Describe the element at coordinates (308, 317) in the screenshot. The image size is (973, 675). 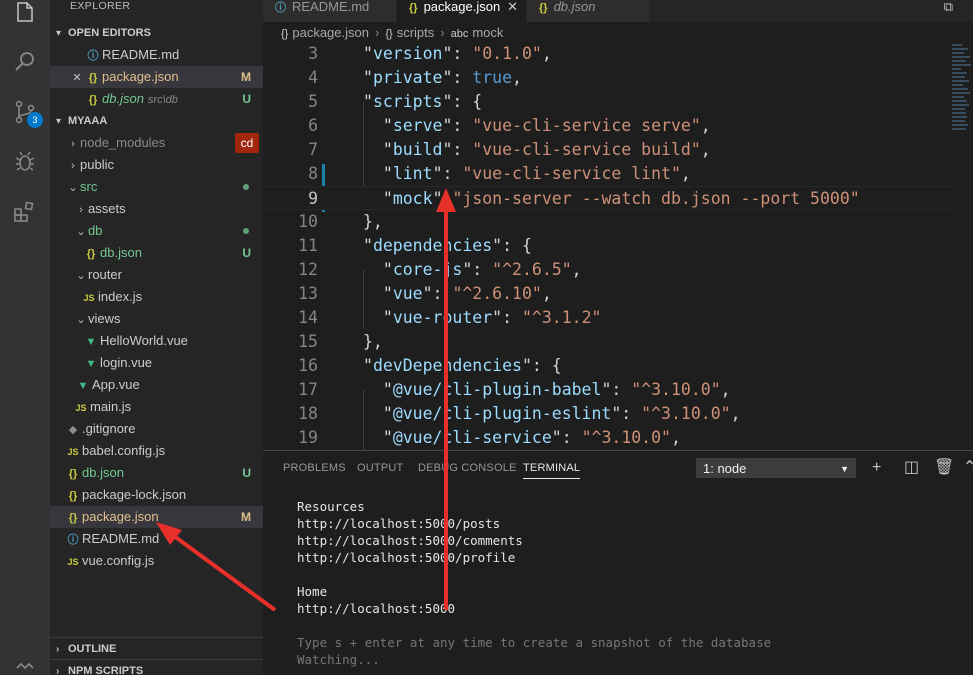
I see `line-number: 14` at that location.